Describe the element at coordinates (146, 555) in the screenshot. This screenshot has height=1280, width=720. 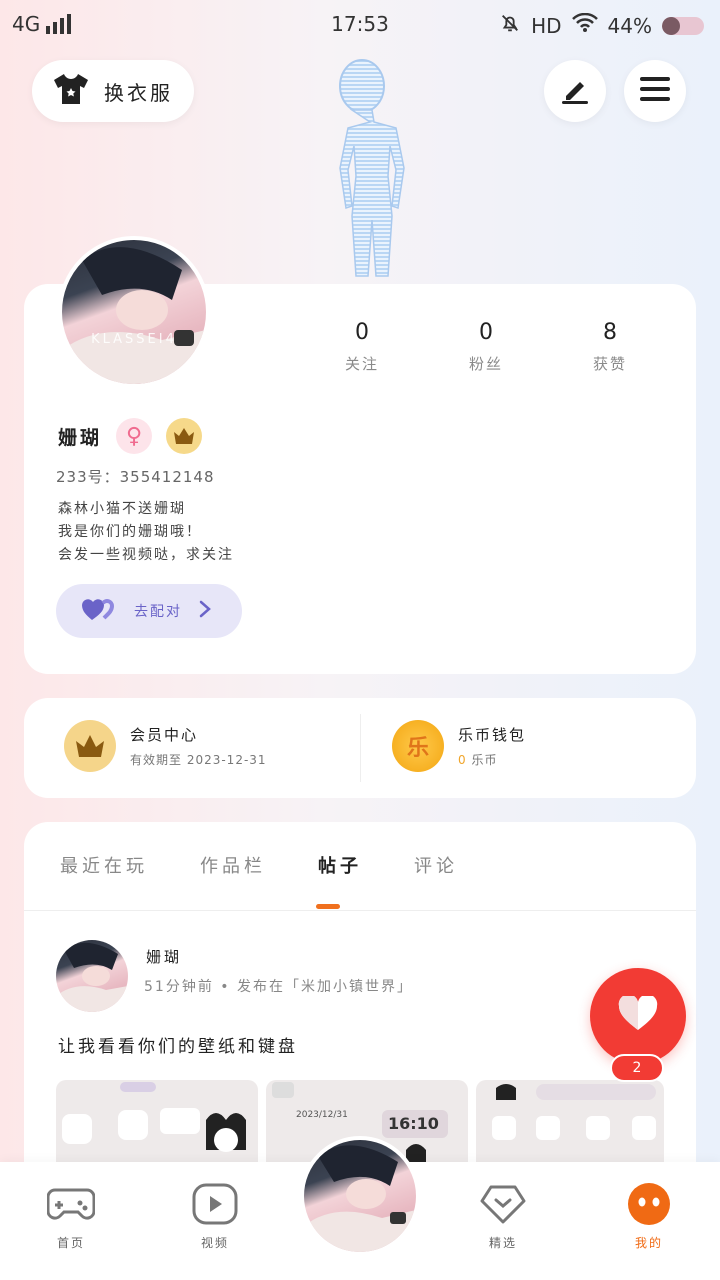
I see `bio-line: 会发一些视频哒，求关注` at that location.